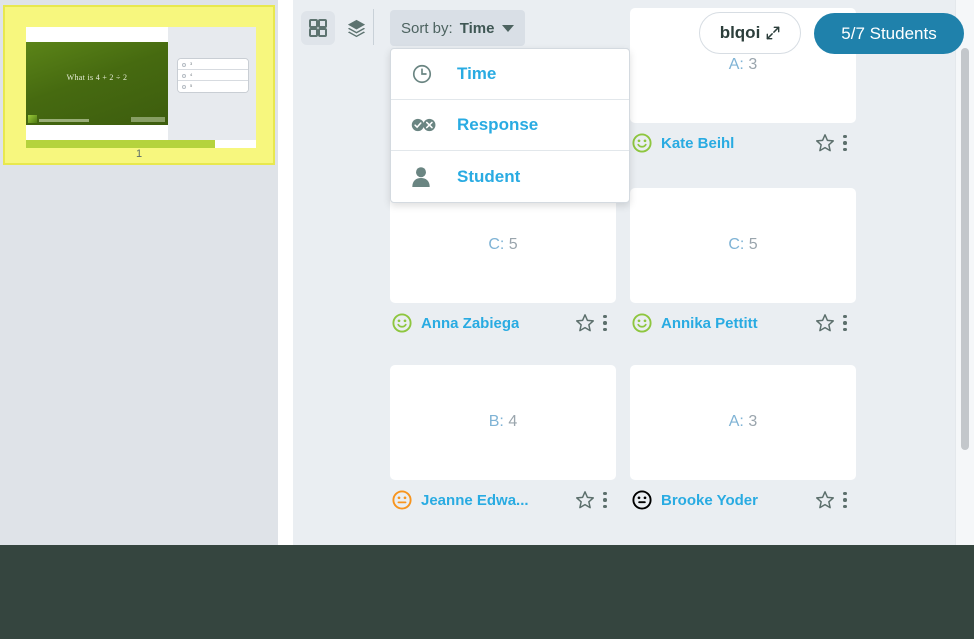 This screenshot has width=974, height=639. Describe the element at coordinates (642, 500) in the screenshot. I see `mood-dark-icon` at that location.